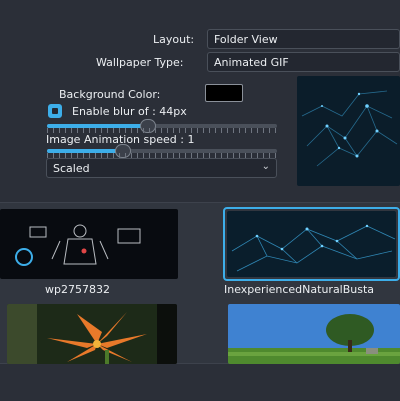 The image size is (400, 401). What do you see at coordinates (140, 62) in the screenshot?
I see `wallpaper-type-label: Wallpaper Type:` at bounding box center [140, 62].